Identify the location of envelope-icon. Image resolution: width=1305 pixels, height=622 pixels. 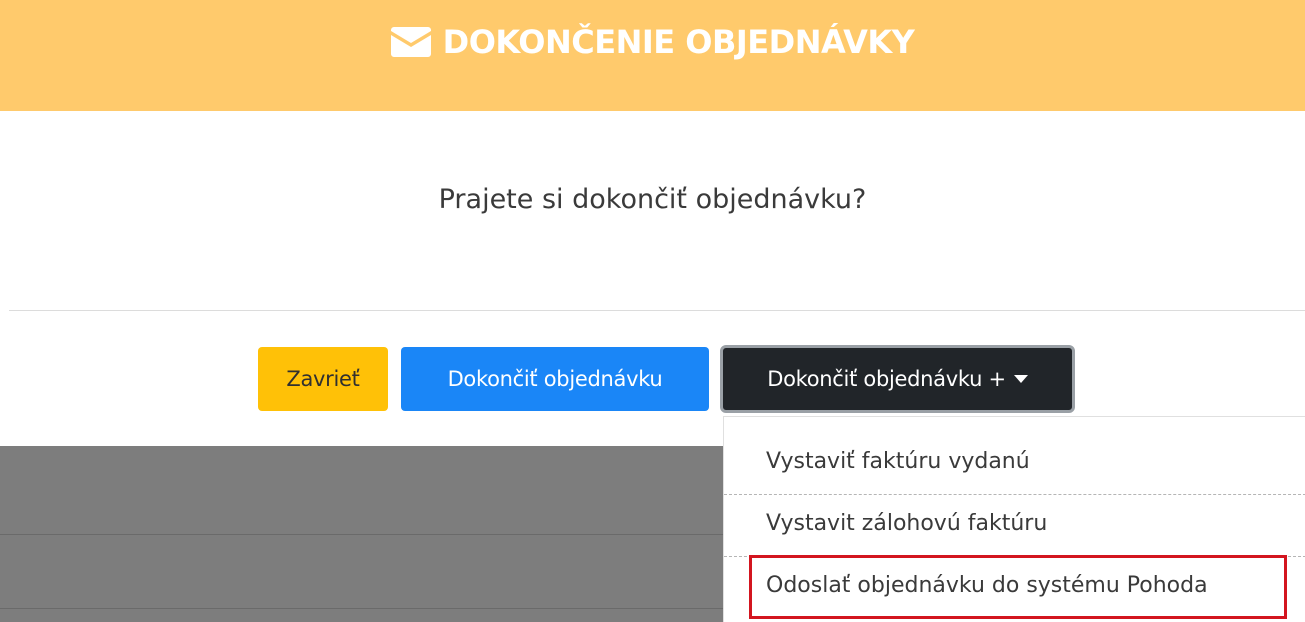
(410, 41).